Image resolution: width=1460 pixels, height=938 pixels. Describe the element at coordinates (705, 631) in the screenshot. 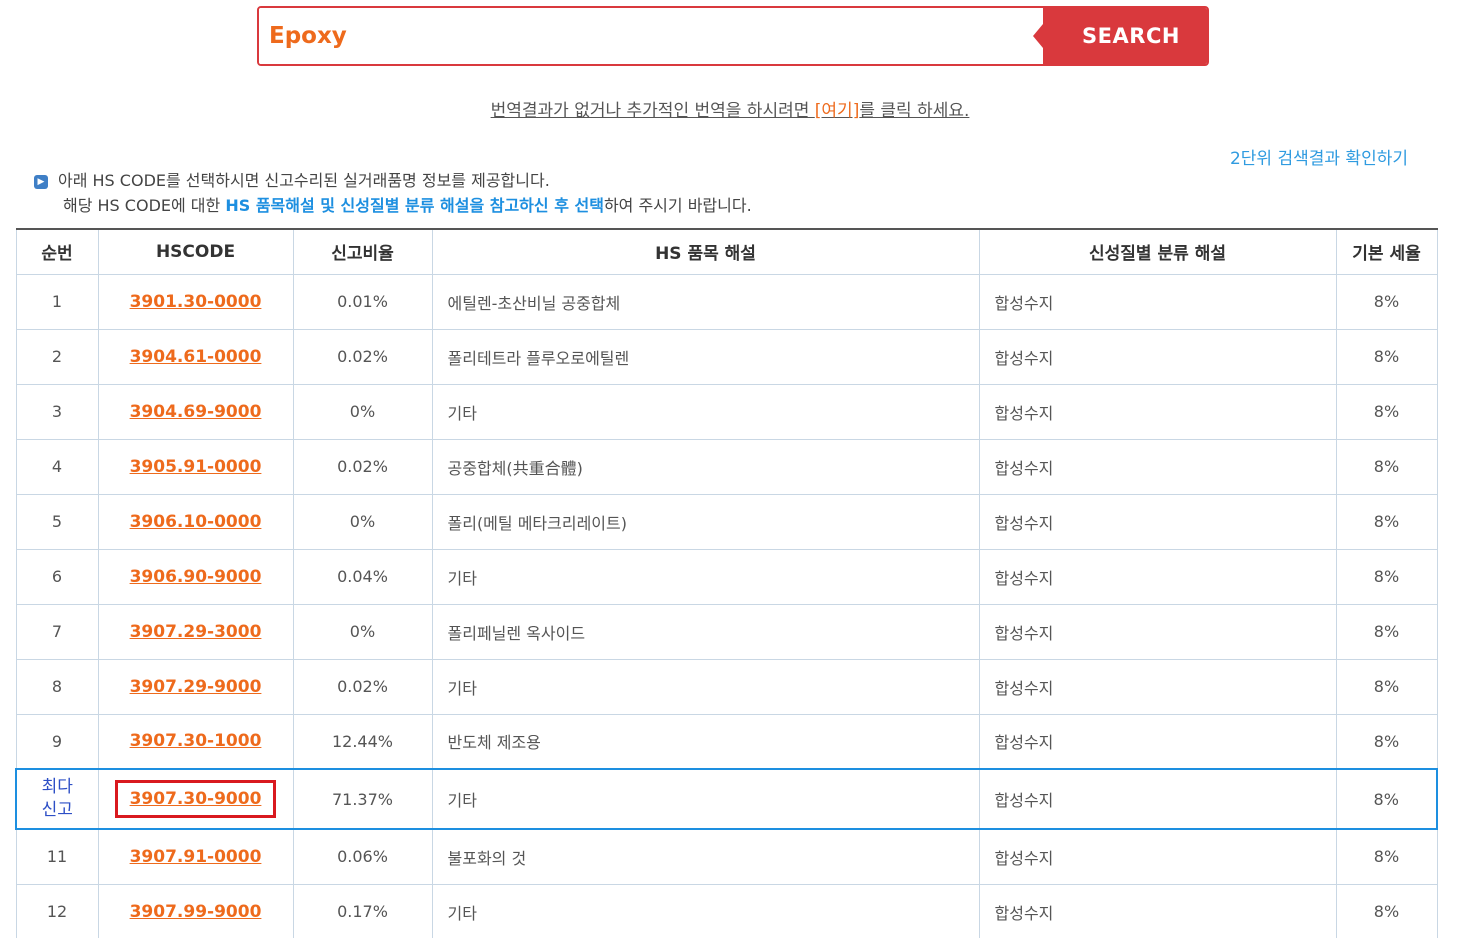

I see `row-desc: 폴리페닐렌 옥사이드` at that location.